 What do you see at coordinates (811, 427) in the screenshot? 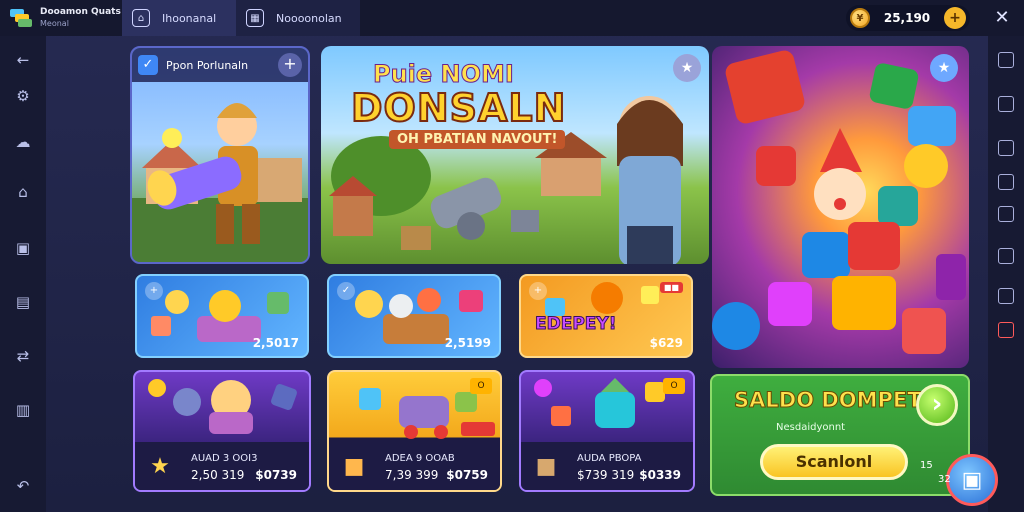
I see `wallet-subtitle: Nesdaidyonnt` at bounding box center [811, 427].